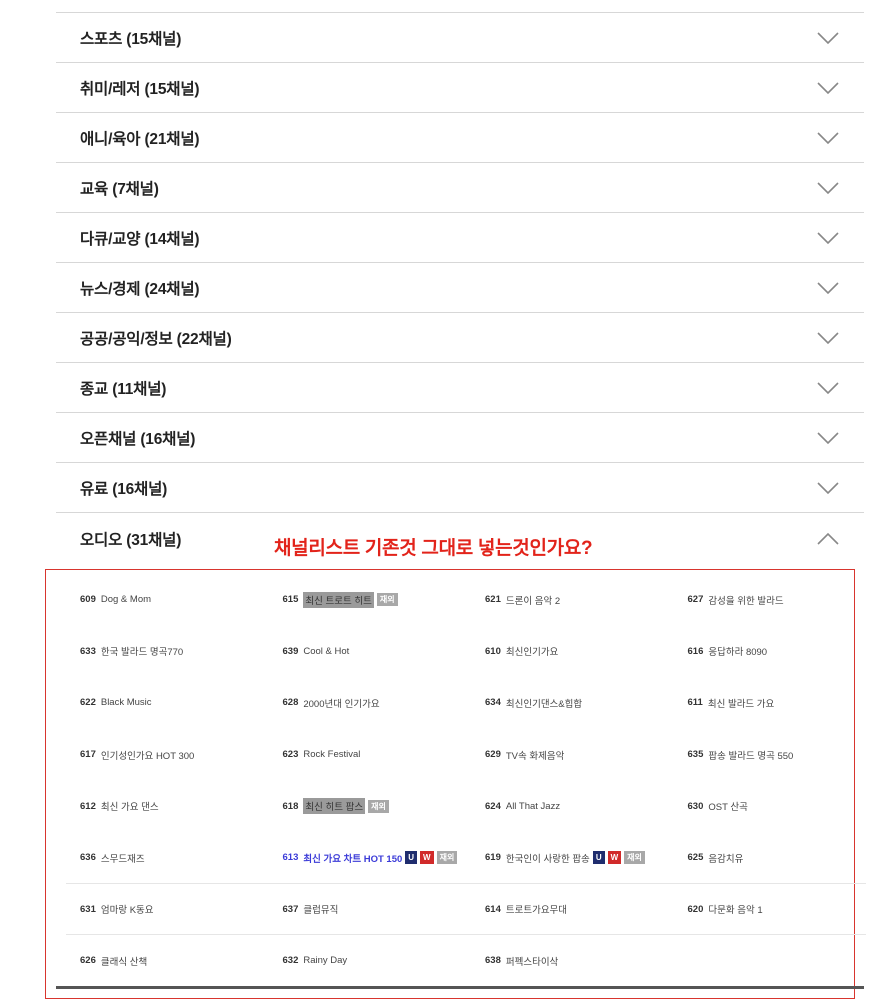 This screenshot has height=999, width=884. I want to click on channel-number: 609, so click(88, 600).